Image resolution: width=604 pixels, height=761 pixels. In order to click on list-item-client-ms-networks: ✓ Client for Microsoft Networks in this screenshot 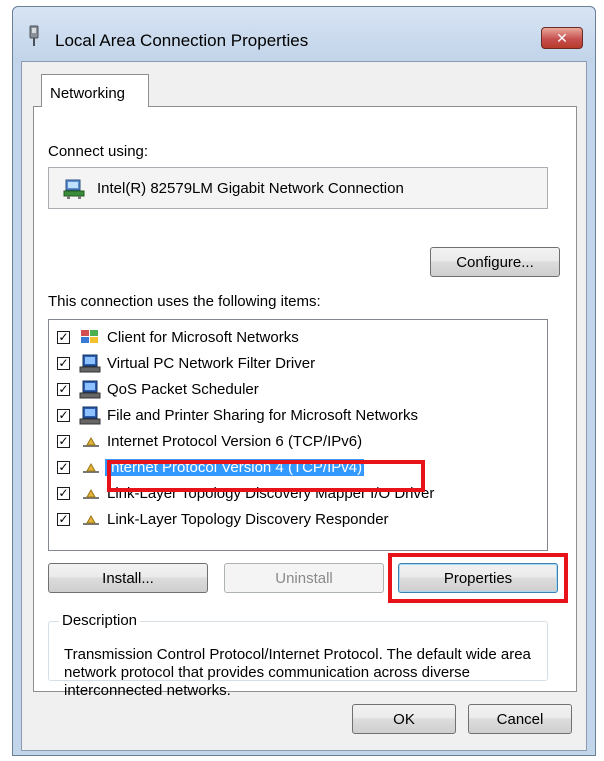, I will do `click(298, 338)`.